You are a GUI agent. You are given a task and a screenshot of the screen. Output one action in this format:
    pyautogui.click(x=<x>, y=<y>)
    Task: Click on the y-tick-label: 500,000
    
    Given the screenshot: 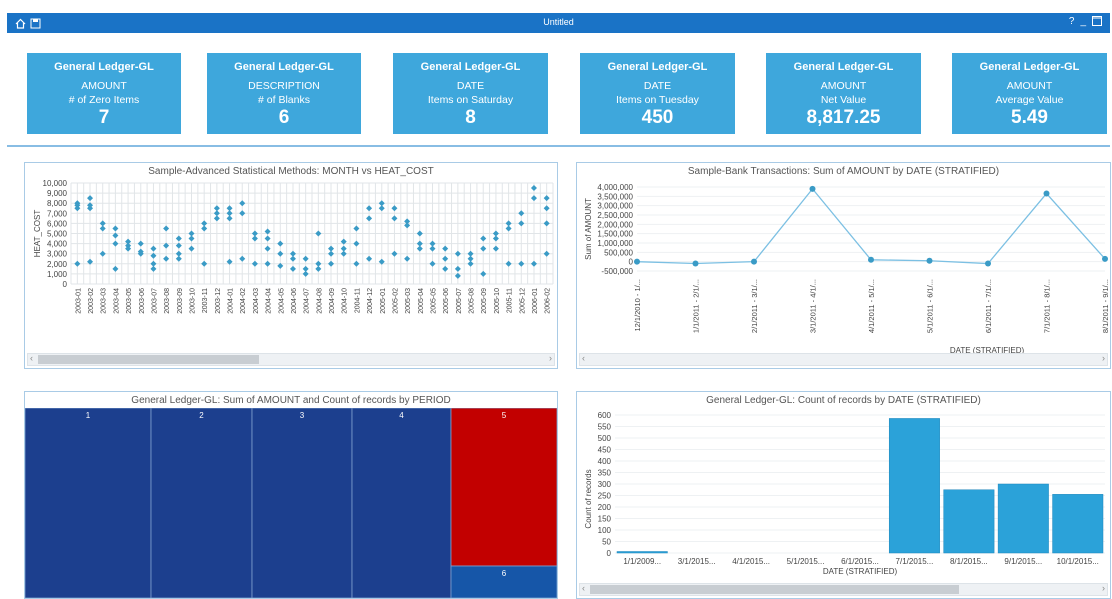 What is the action you would take?
    pyautogui.click(x=618, y=252)
    